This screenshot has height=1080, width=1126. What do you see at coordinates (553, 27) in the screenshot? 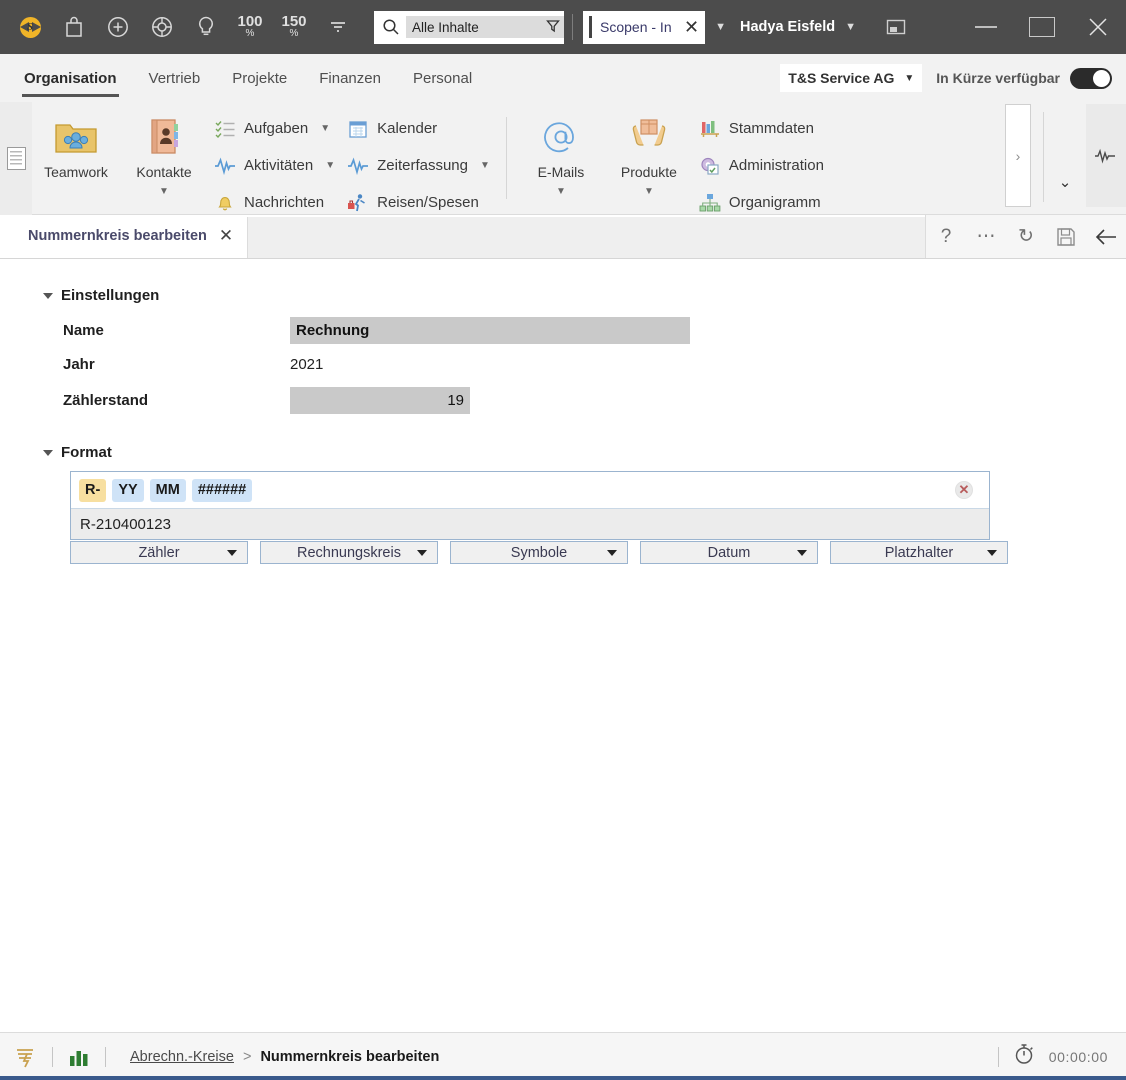
I see `filter-icon` at bounding box center [553, 27].